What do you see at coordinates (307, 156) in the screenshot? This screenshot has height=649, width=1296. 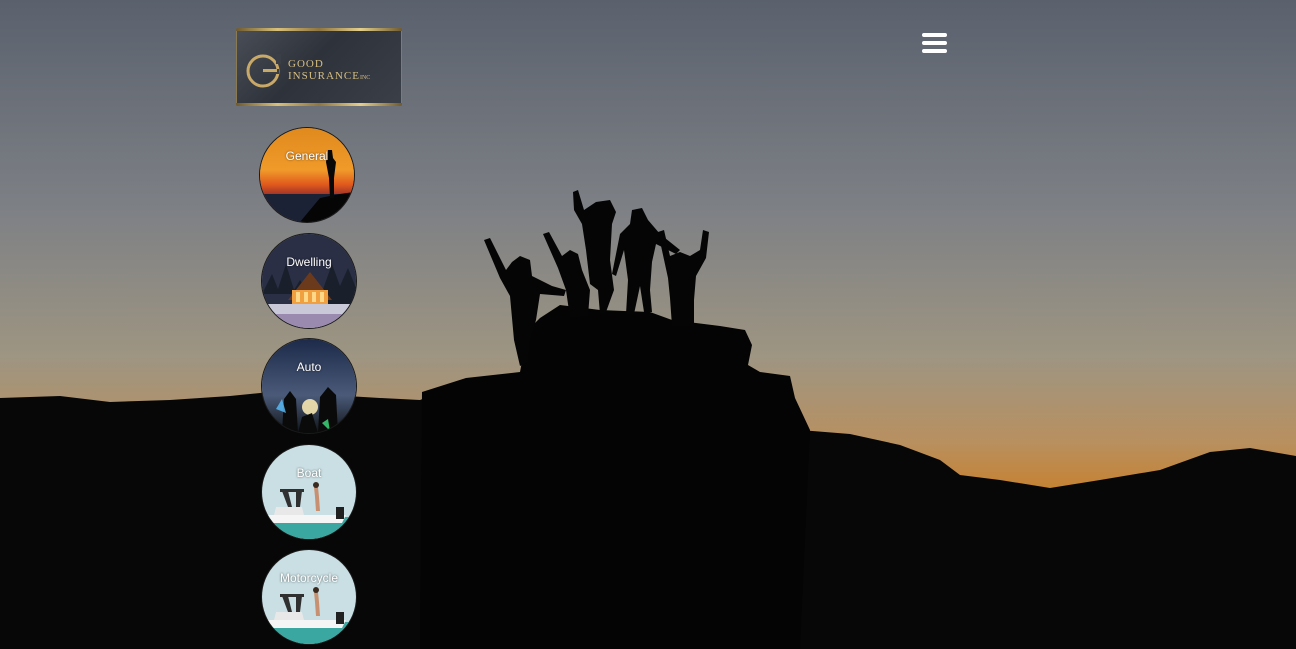 I see `category-label: General` at bounding box center [307, 156].